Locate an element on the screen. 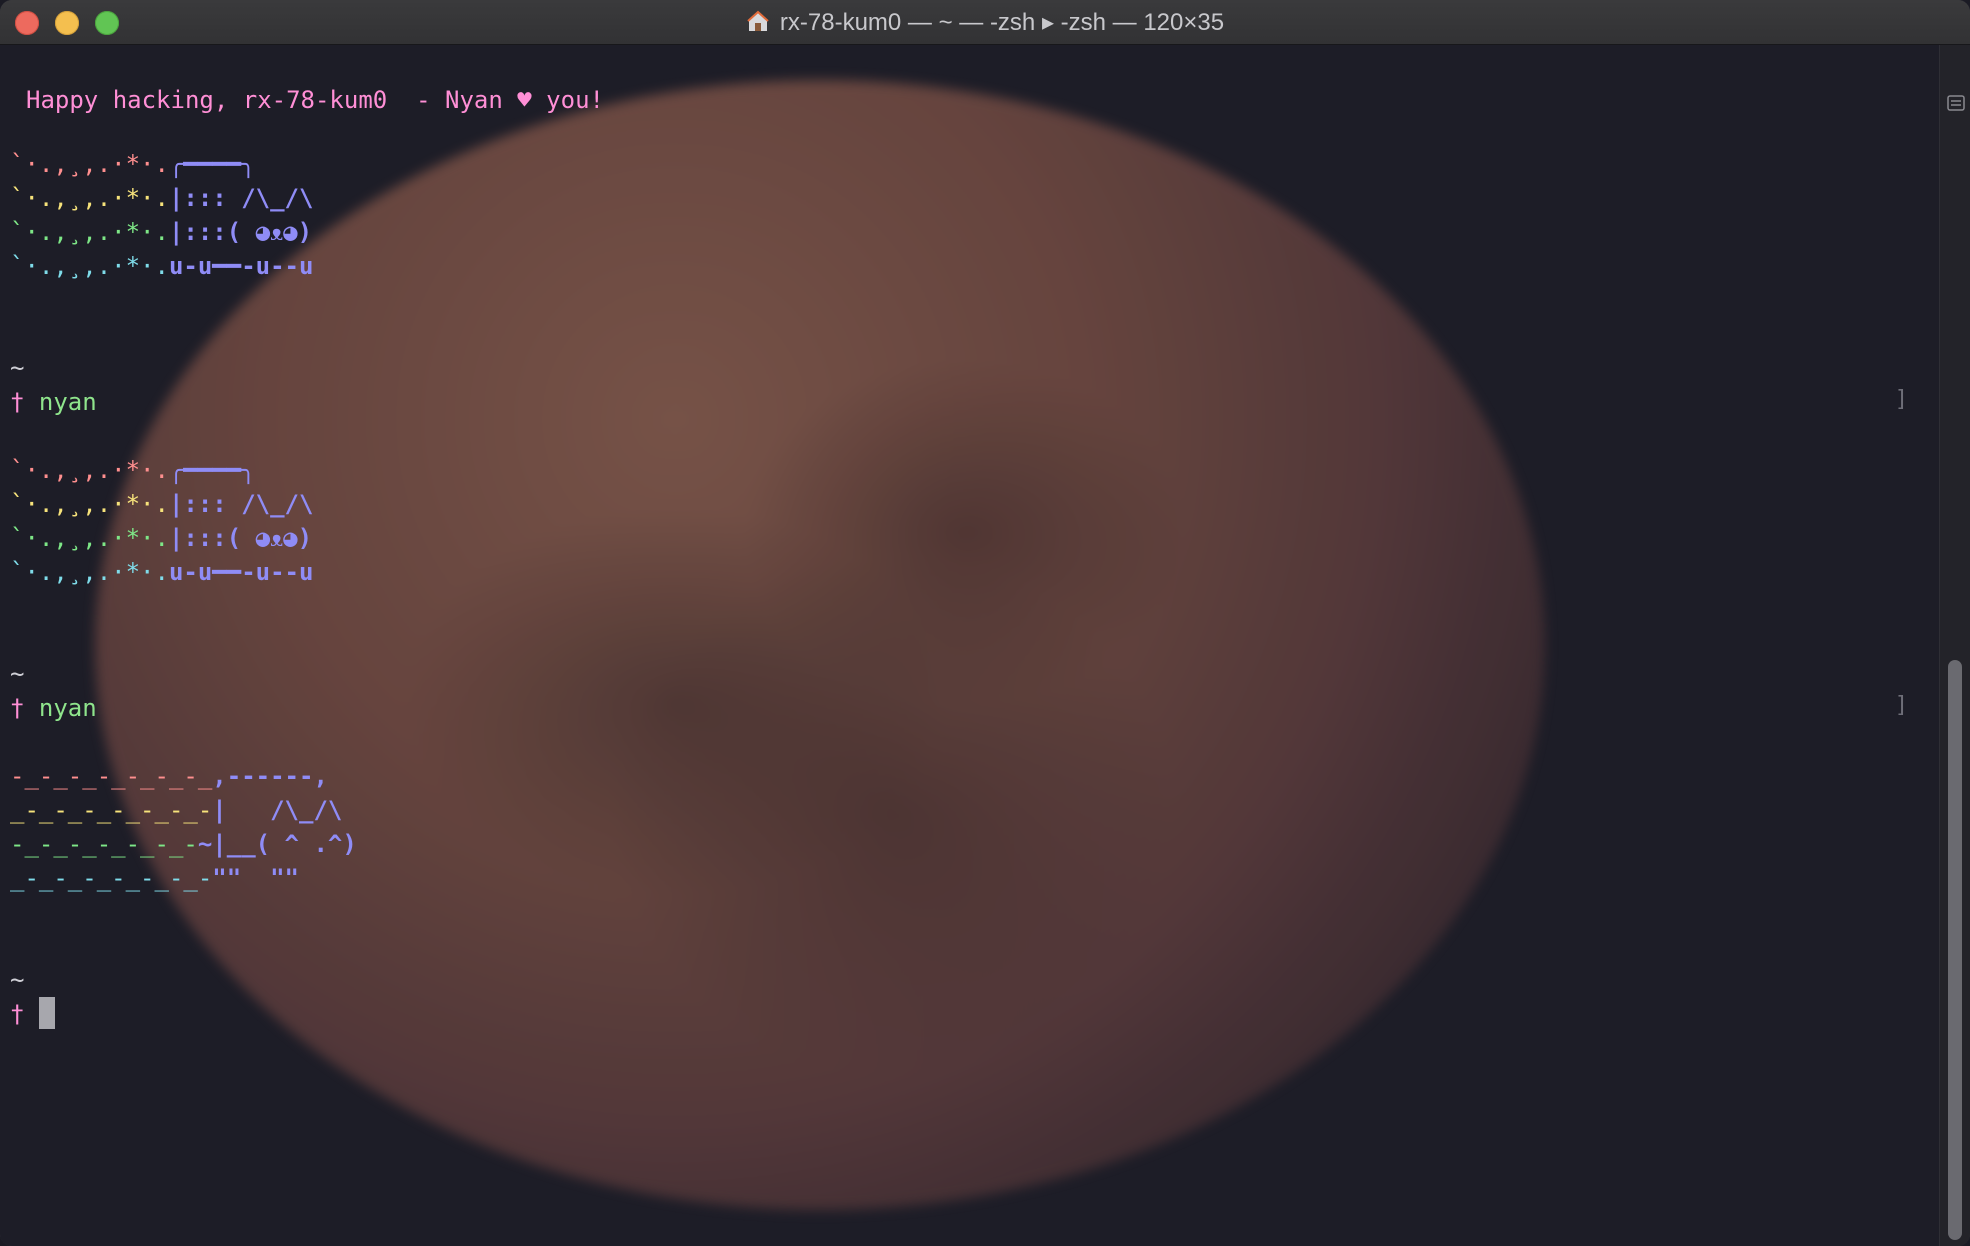 The width and height of the screenshot is (1970, 1246). motd-line: Happy hacking, rx-78-kum0 - Nyan ♥ you! is located at coordinates (315, 100).